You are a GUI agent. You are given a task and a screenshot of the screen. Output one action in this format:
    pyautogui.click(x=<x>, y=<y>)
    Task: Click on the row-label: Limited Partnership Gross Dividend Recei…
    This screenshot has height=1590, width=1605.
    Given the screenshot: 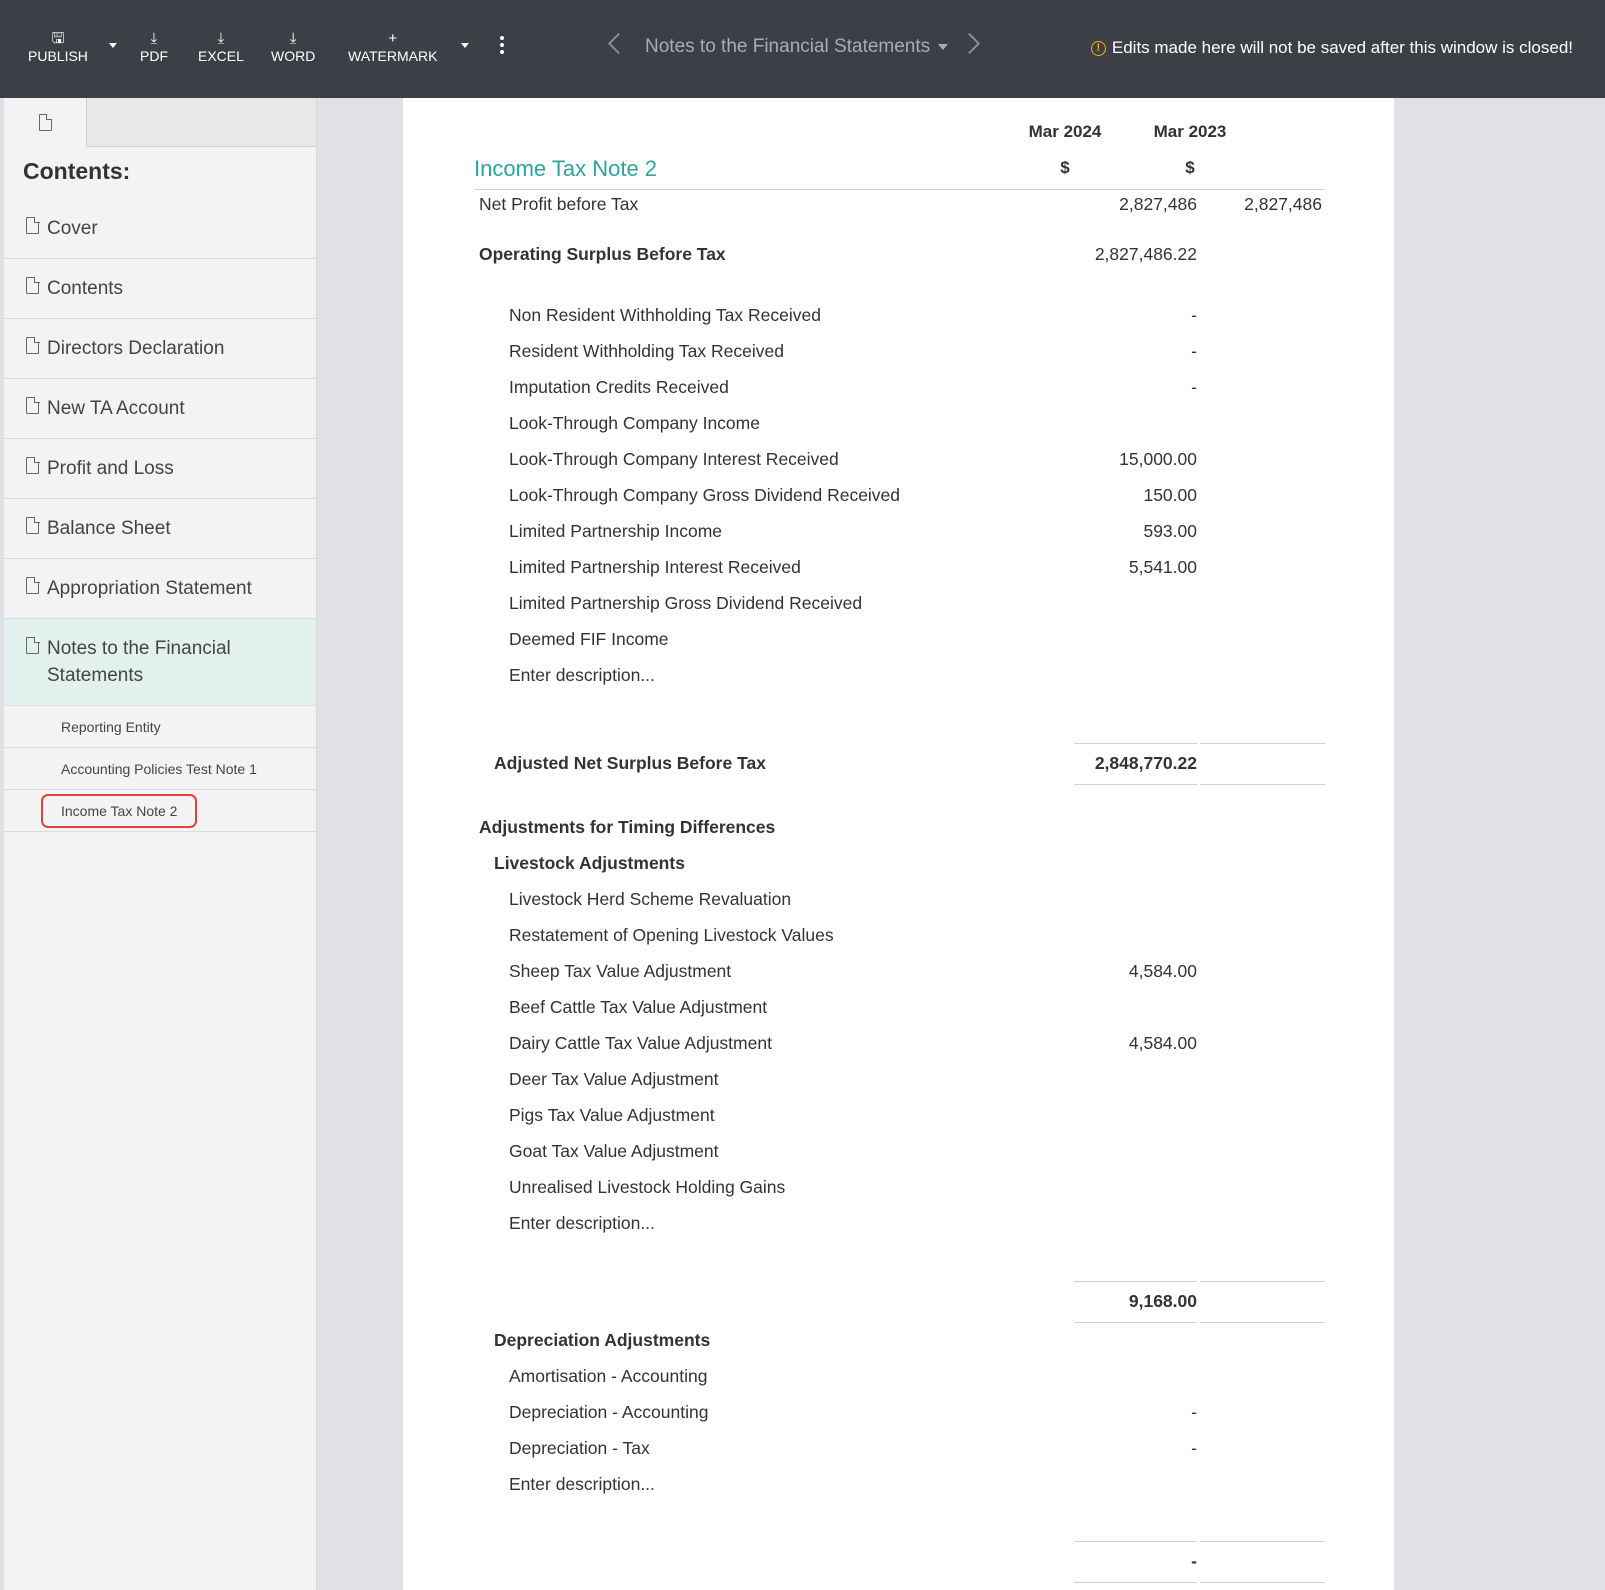 What is the action you would take?
    pyautogui.click(x=685, y=603)
    